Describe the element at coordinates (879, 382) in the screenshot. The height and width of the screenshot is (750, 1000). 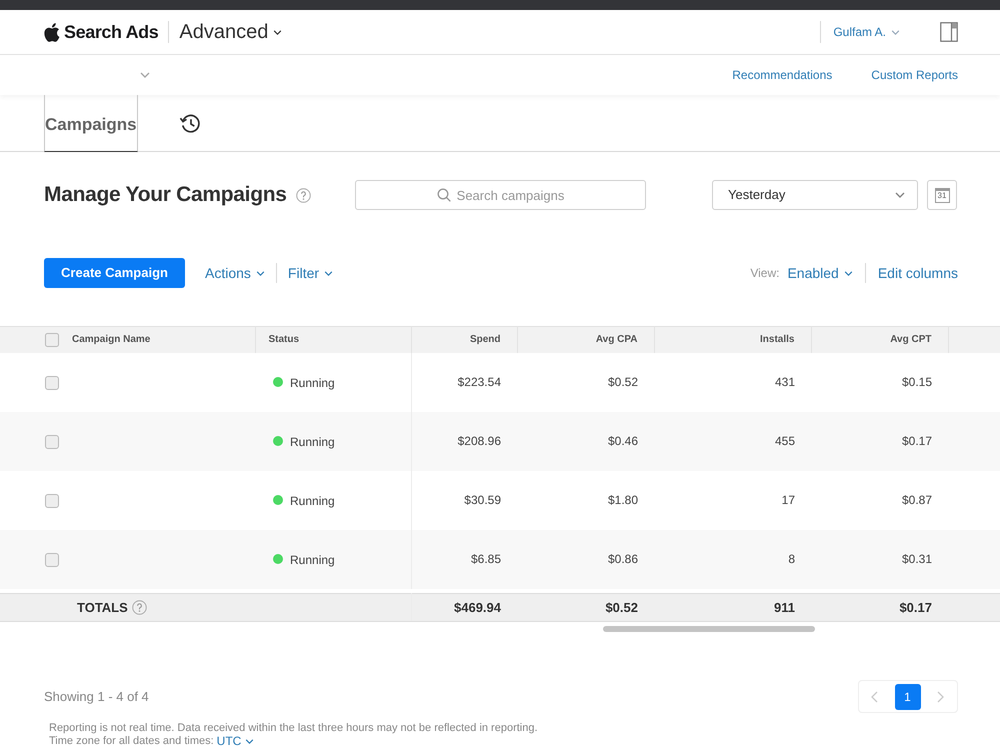
I see `table-cell: $0.15` at that location.